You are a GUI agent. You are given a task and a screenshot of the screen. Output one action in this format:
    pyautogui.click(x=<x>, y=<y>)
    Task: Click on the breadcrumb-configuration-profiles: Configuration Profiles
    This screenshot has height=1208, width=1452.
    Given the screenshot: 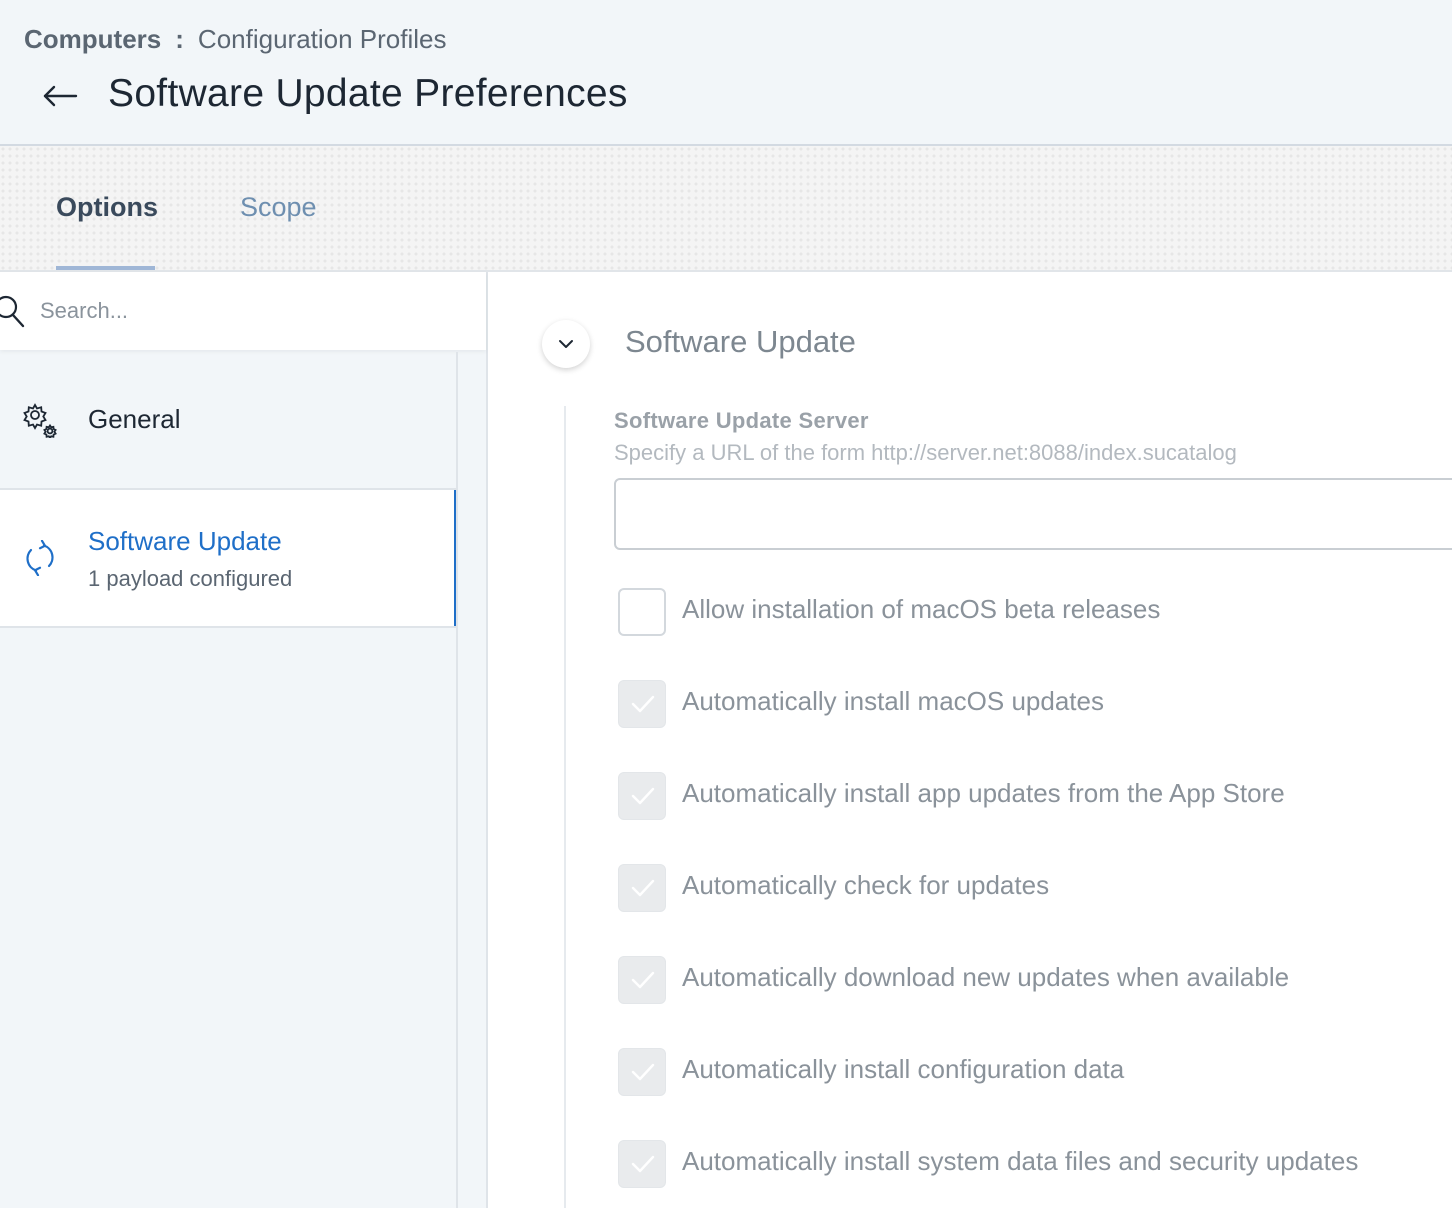 What is the action you would take?
    pyautogui.click(x=322, y=39)
    